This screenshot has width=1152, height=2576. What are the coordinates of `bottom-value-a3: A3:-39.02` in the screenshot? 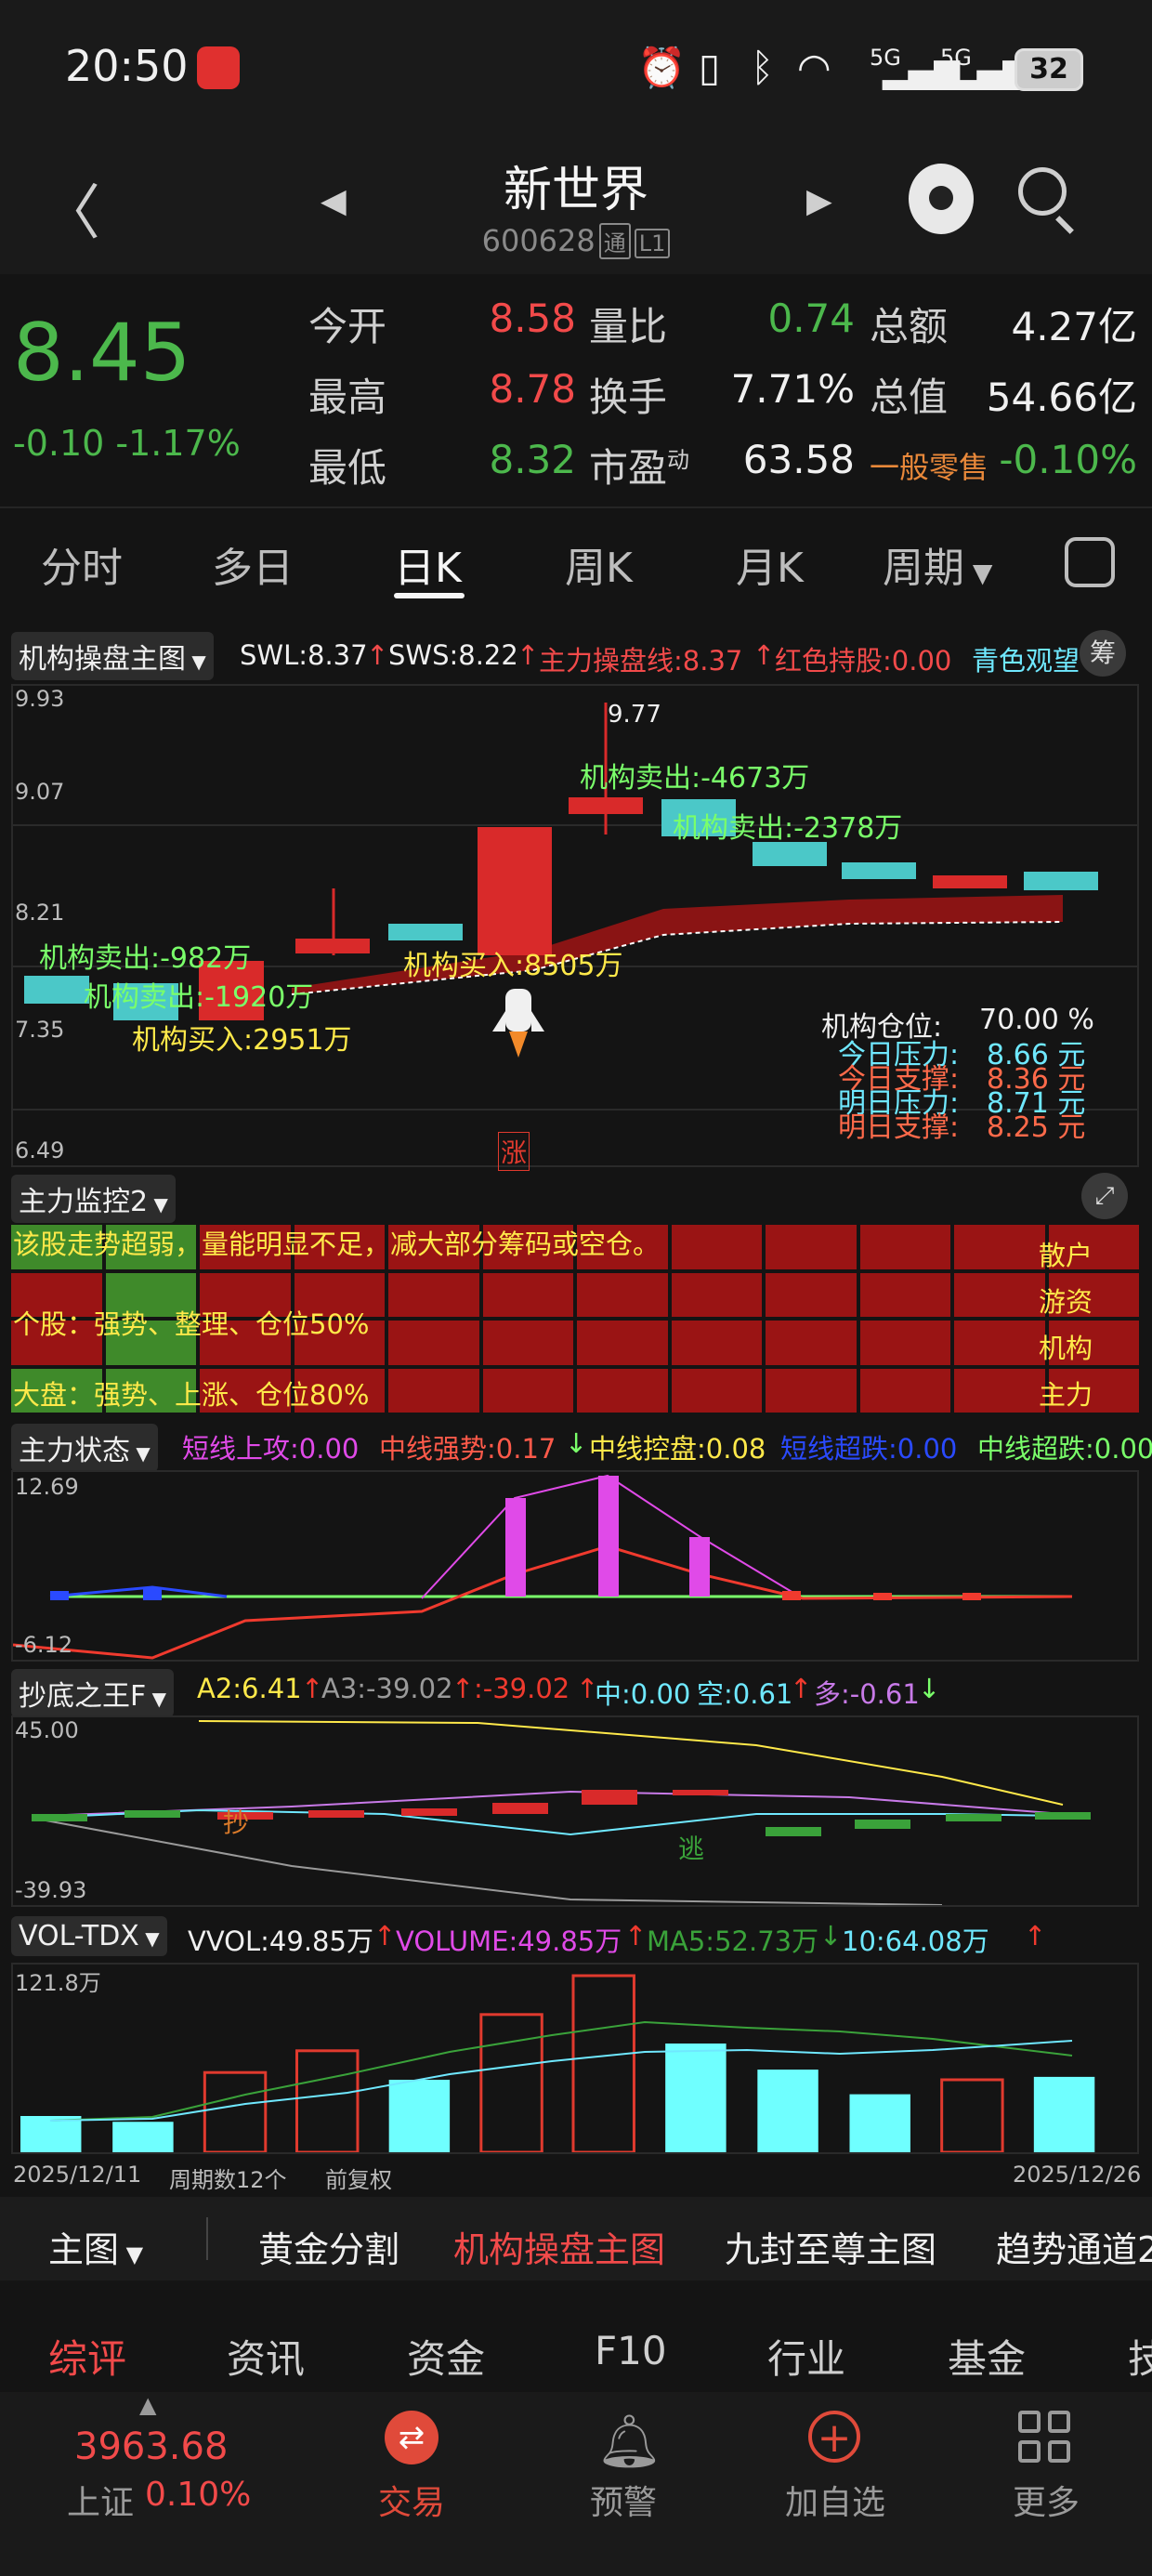 It's located at (387, 1688).